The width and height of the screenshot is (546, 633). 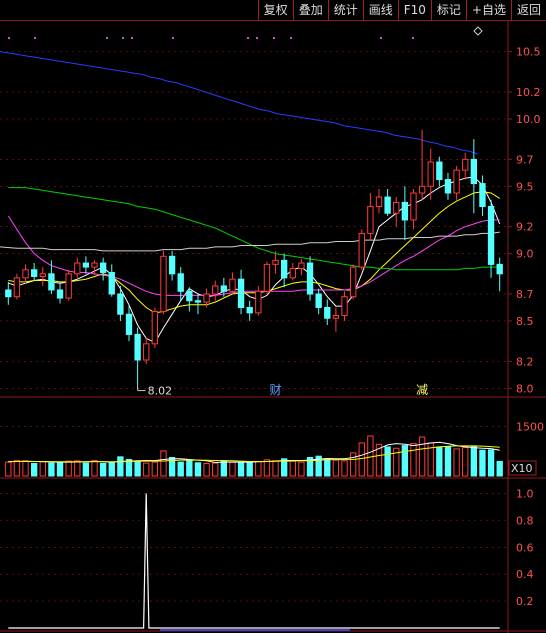 I want to click on volume-ma5-line, so click(x=254, y=452).